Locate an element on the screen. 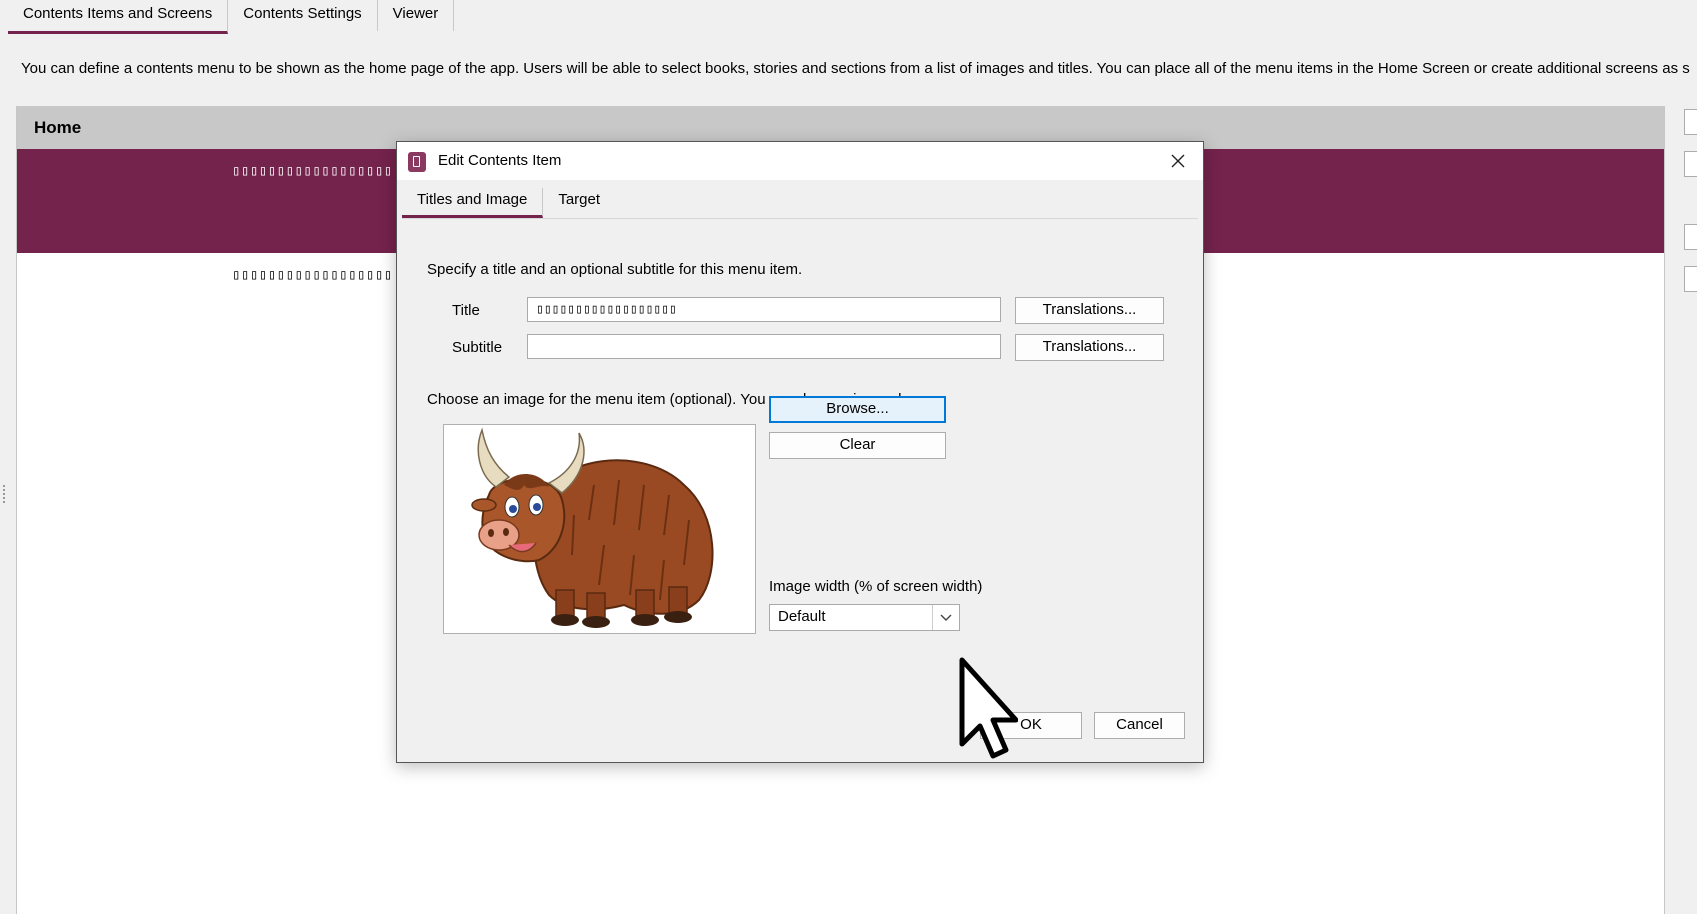 The width and height of the screenshot is (1697, 914). add-item-button is located at coordinates (1690, 122).